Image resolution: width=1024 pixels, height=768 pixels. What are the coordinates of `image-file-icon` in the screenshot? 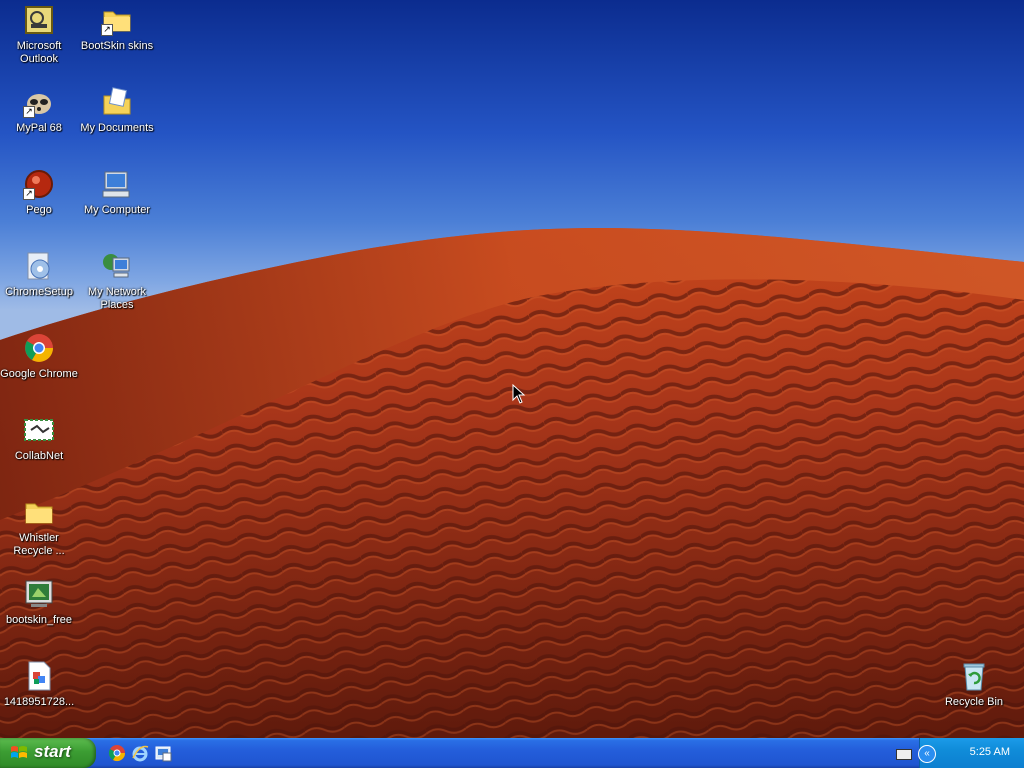 It's located at (39, 676).